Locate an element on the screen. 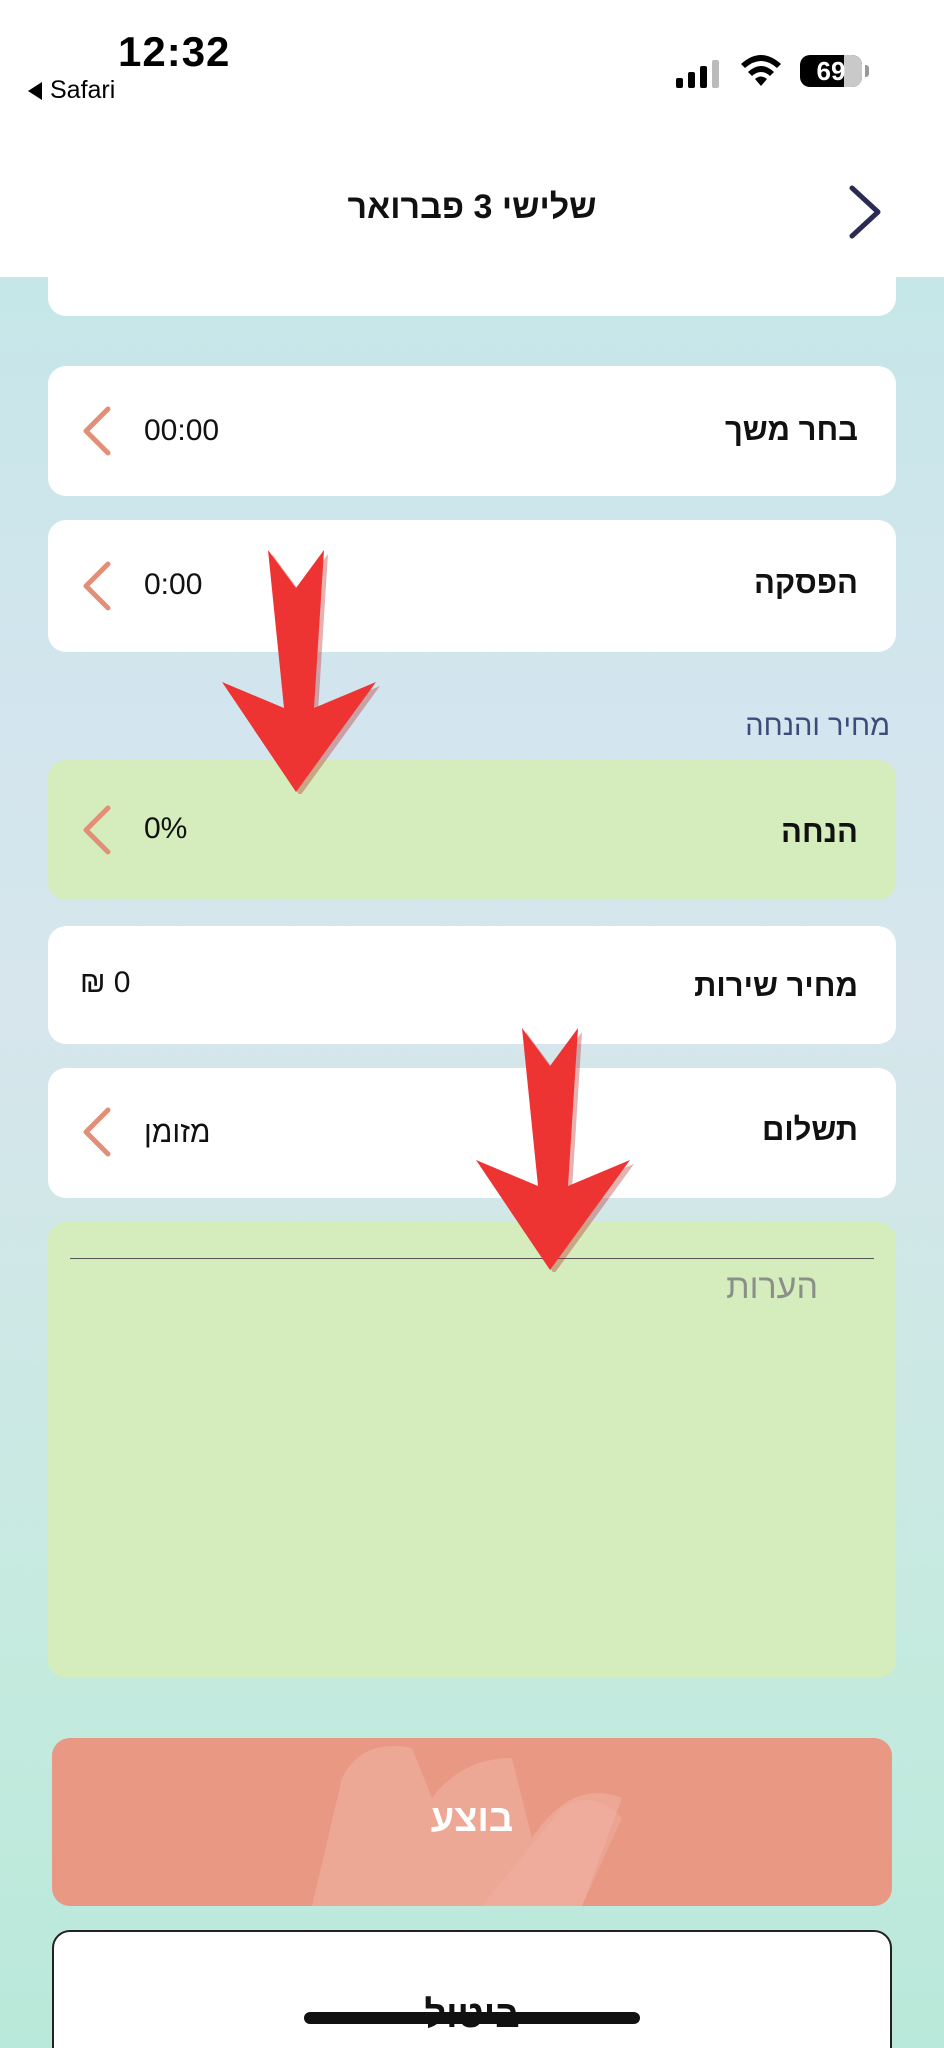 The image size is (944, 2048). duration-row: 00:00 בחר משך is located at coordinates (472, 431).